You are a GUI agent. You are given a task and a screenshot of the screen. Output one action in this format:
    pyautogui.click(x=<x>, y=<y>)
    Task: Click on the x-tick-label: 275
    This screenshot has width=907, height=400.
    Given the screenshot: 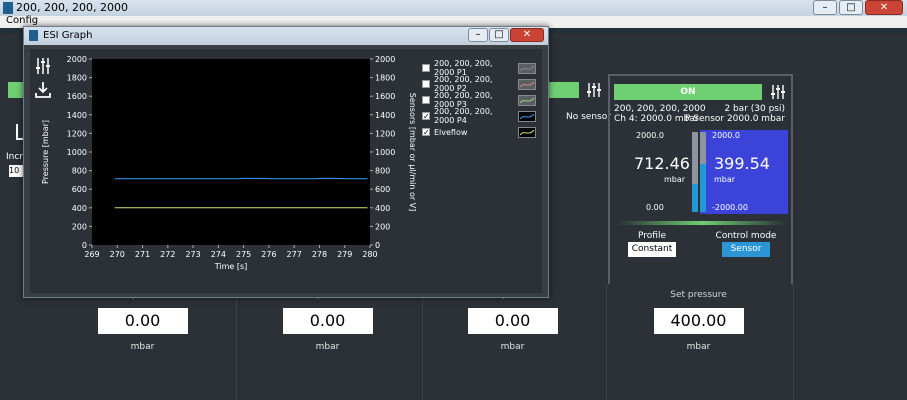 What is the action you would take?
    pyautogui.click(x=243, y=254)
    